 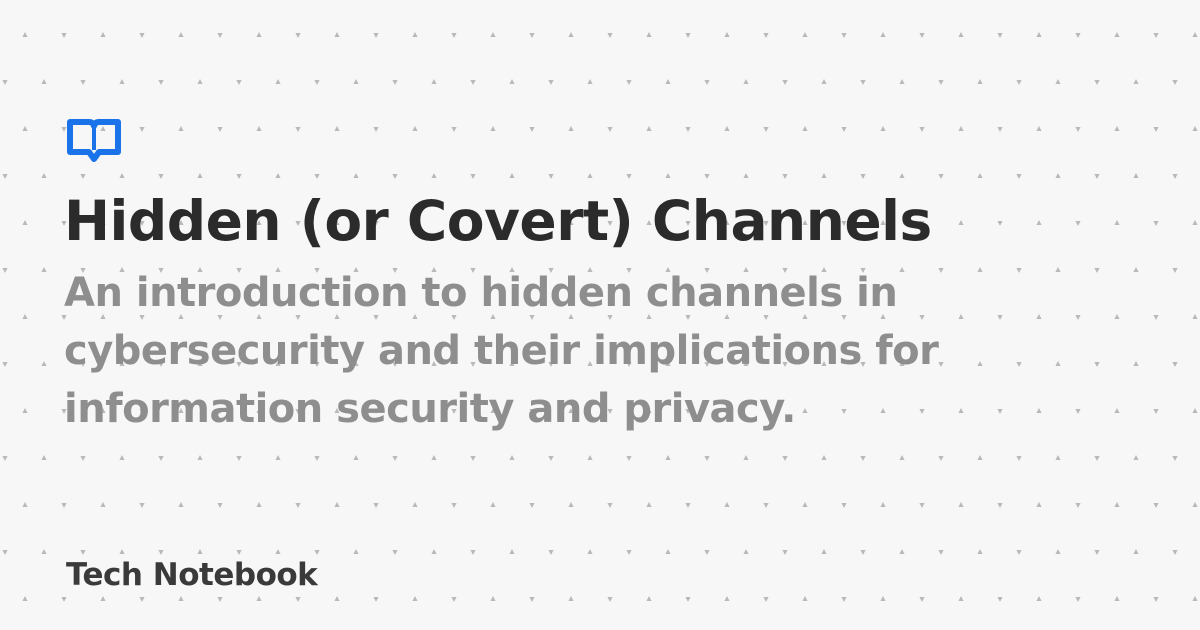 What do you see at coordinates (498, 221) in the screenshot?
I see `page-title: Hidden (or Covert) Channels` at bounding box center [498, 221].